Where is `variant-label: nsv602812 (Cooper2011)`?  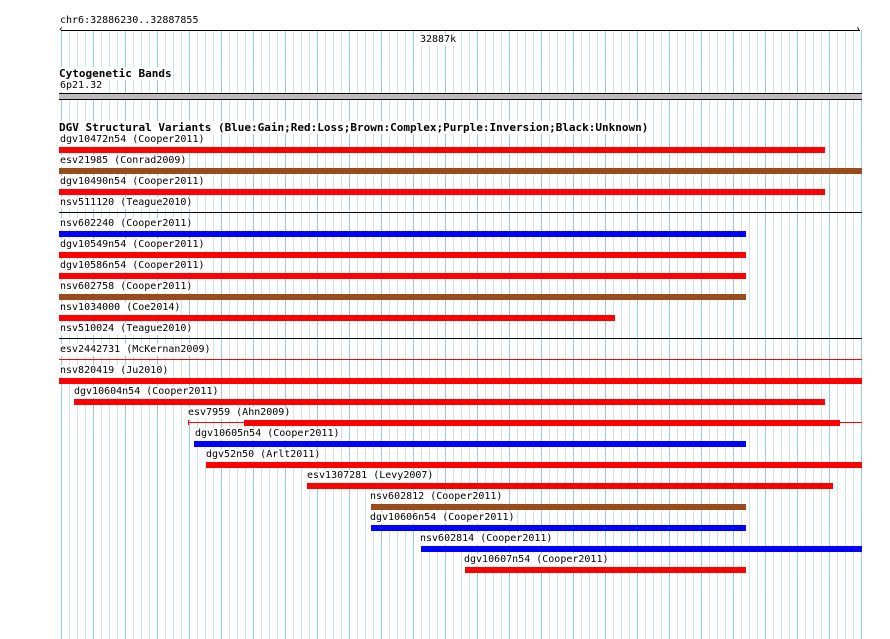 variant-label: nsv602812 (Cooper2011) is located at coordinates (436, 497).